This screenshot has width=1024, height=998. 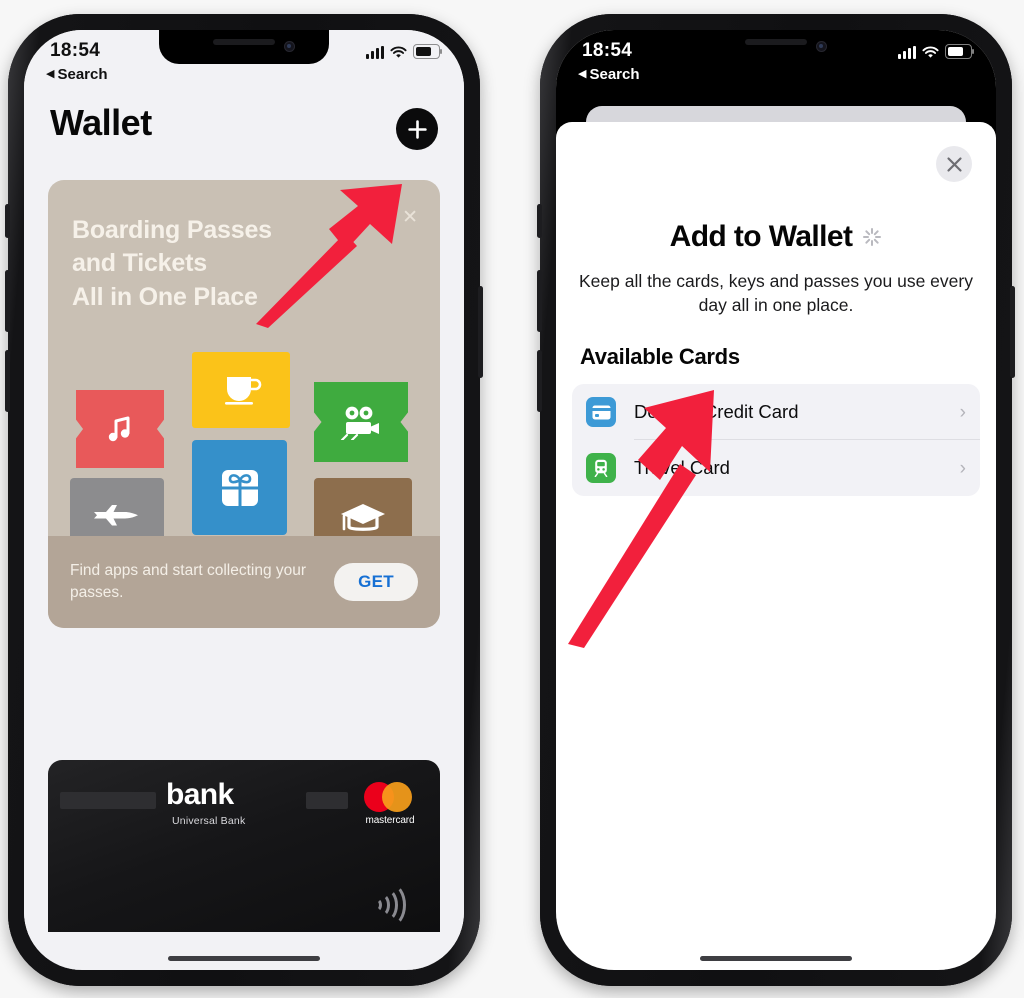 I want to click on wallet-header: Wallet, so click(x=244, y=133).